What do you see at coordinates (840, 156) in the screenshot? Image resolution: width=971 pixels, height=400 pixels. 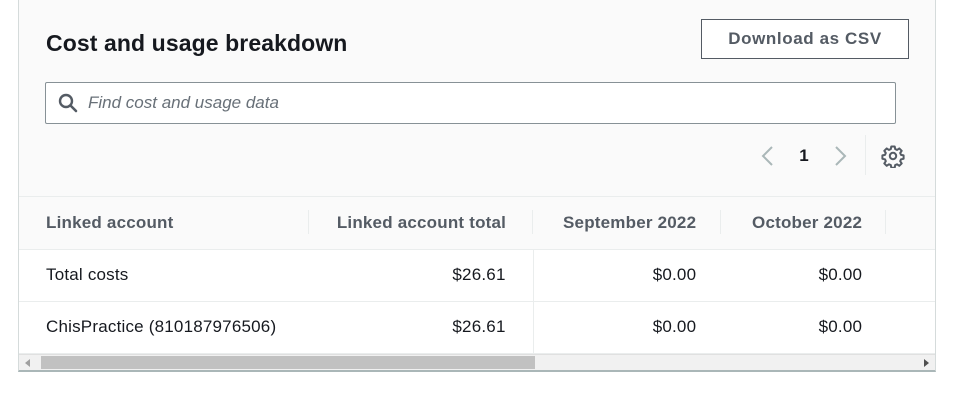 I see `chevron-right-icon` at bounding box center [840, 156].